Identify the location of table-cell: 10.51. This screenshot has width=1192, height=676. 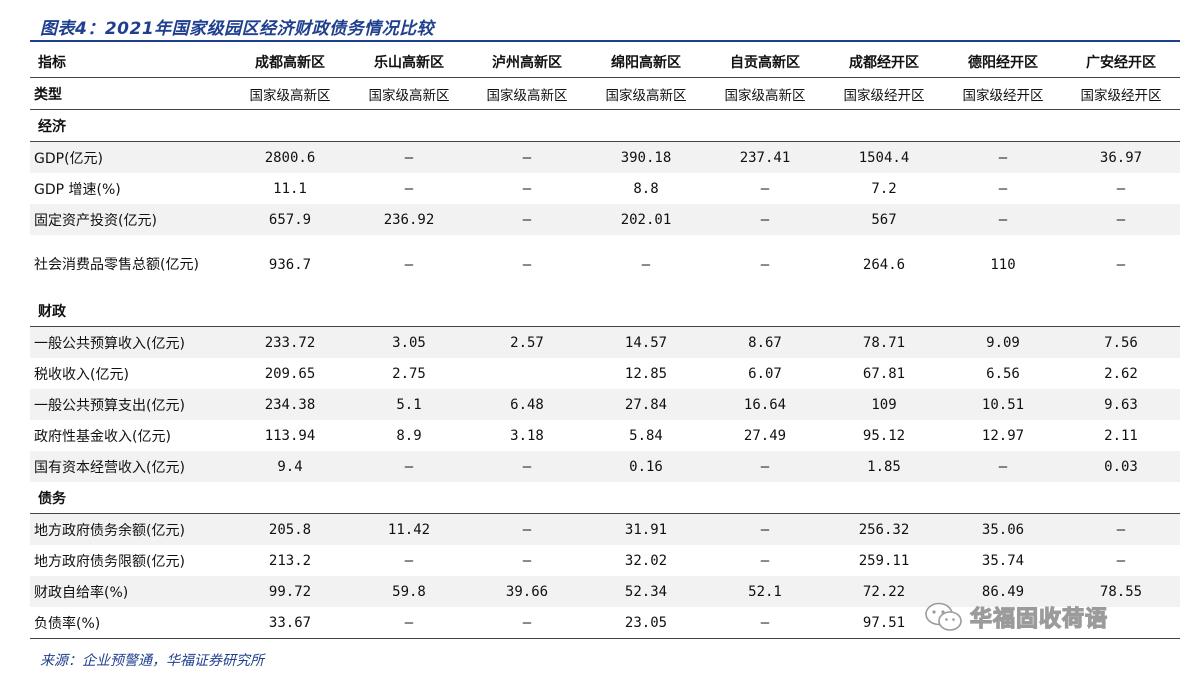
(1003, 404).